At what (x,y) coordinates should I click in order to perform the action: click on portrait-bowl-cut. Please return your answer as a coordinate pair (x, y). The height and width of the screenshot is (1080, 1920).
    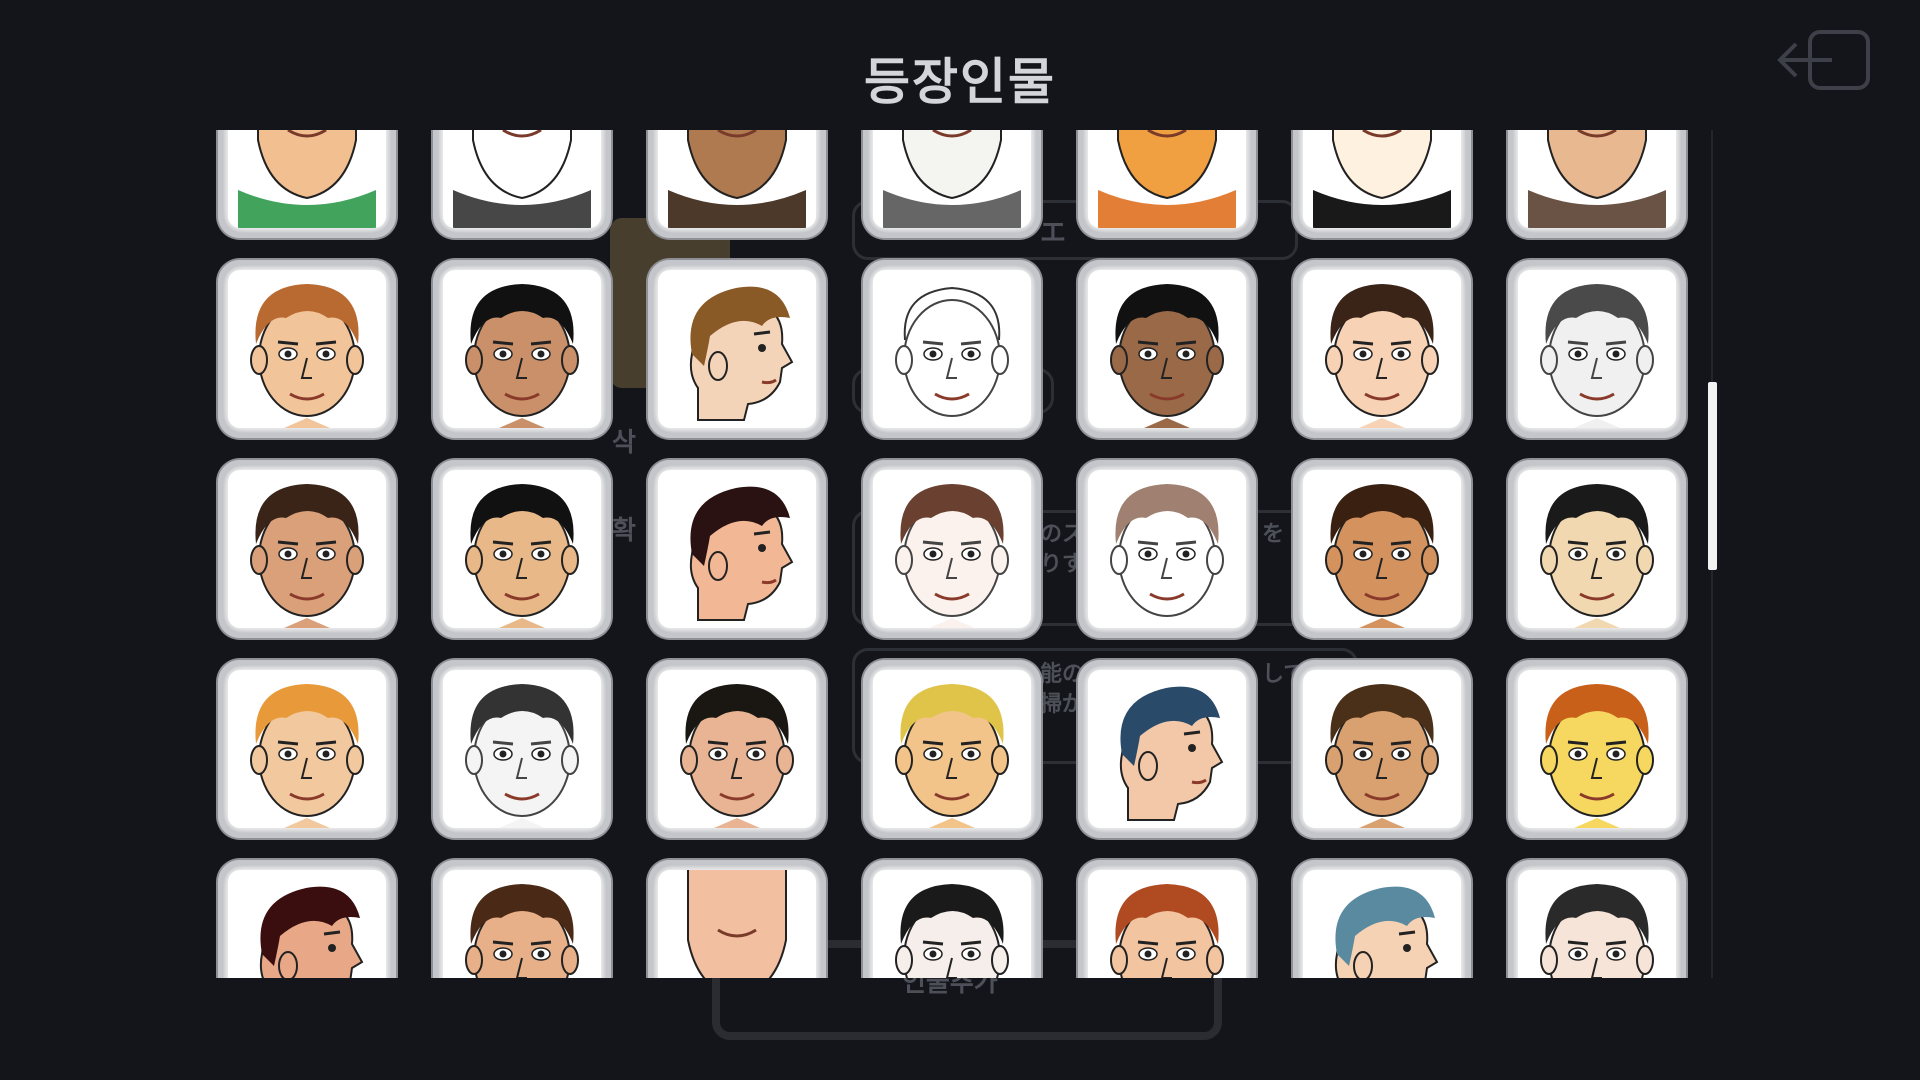
    Looking at the image, I should click on (1382, 349).